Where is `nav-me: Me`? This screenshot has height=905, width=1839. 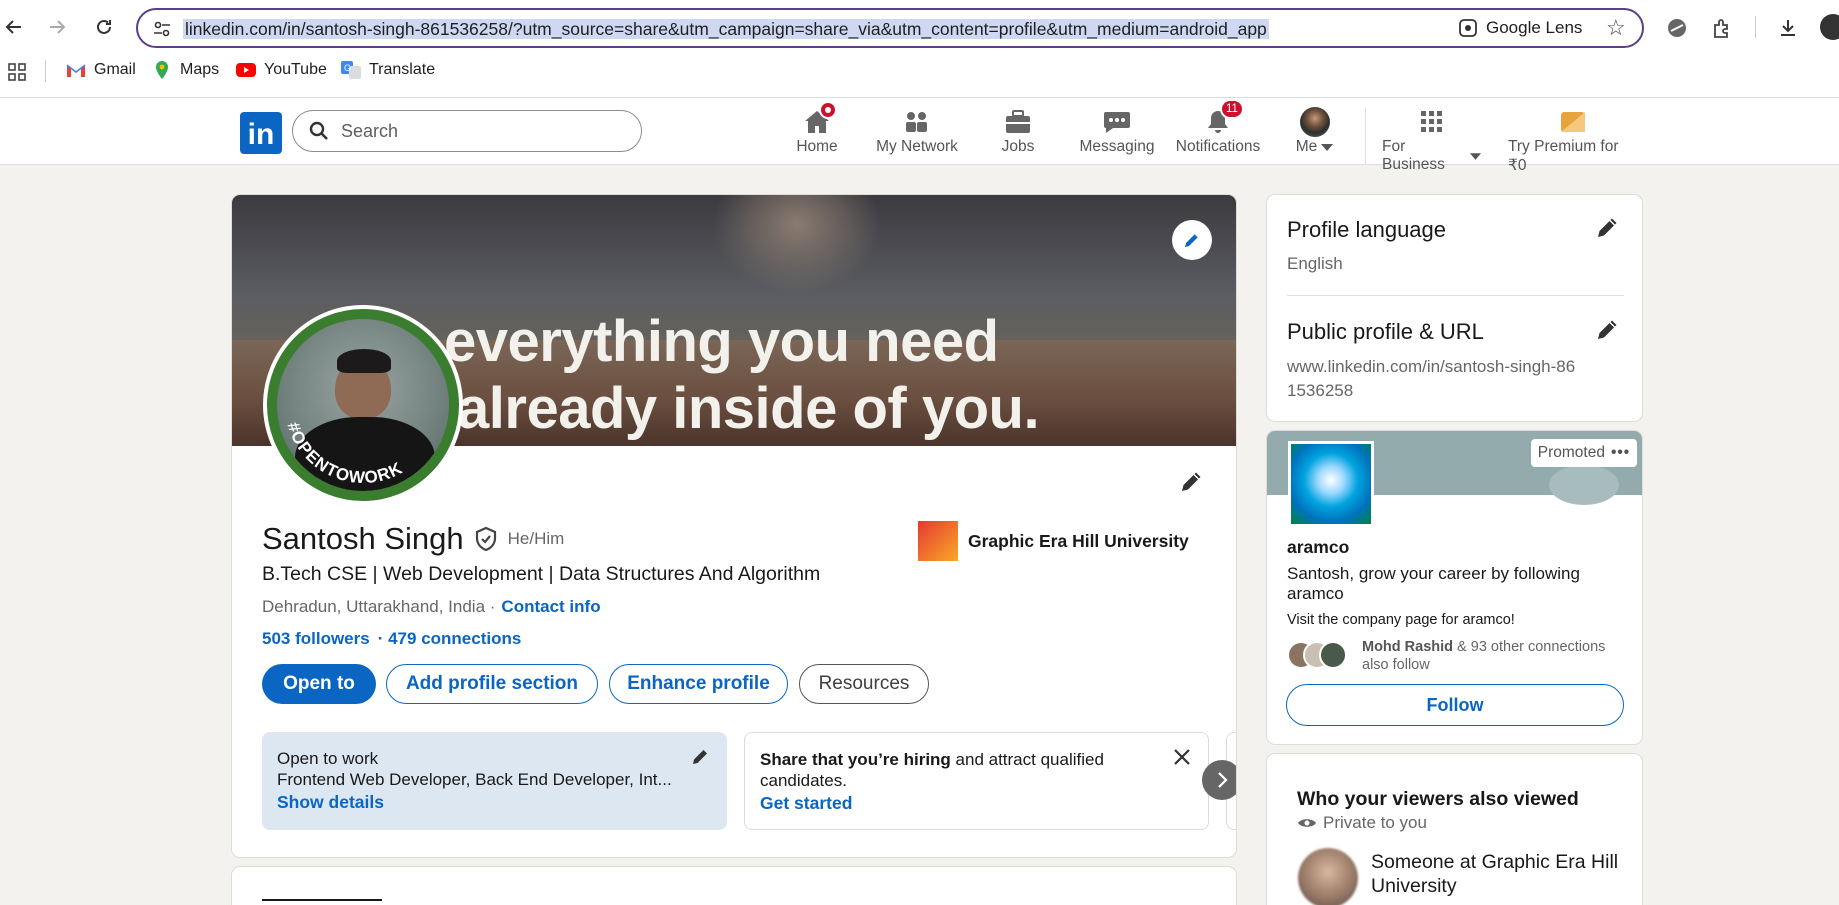 nav-me: Me is located at coordinates (1315, 131).